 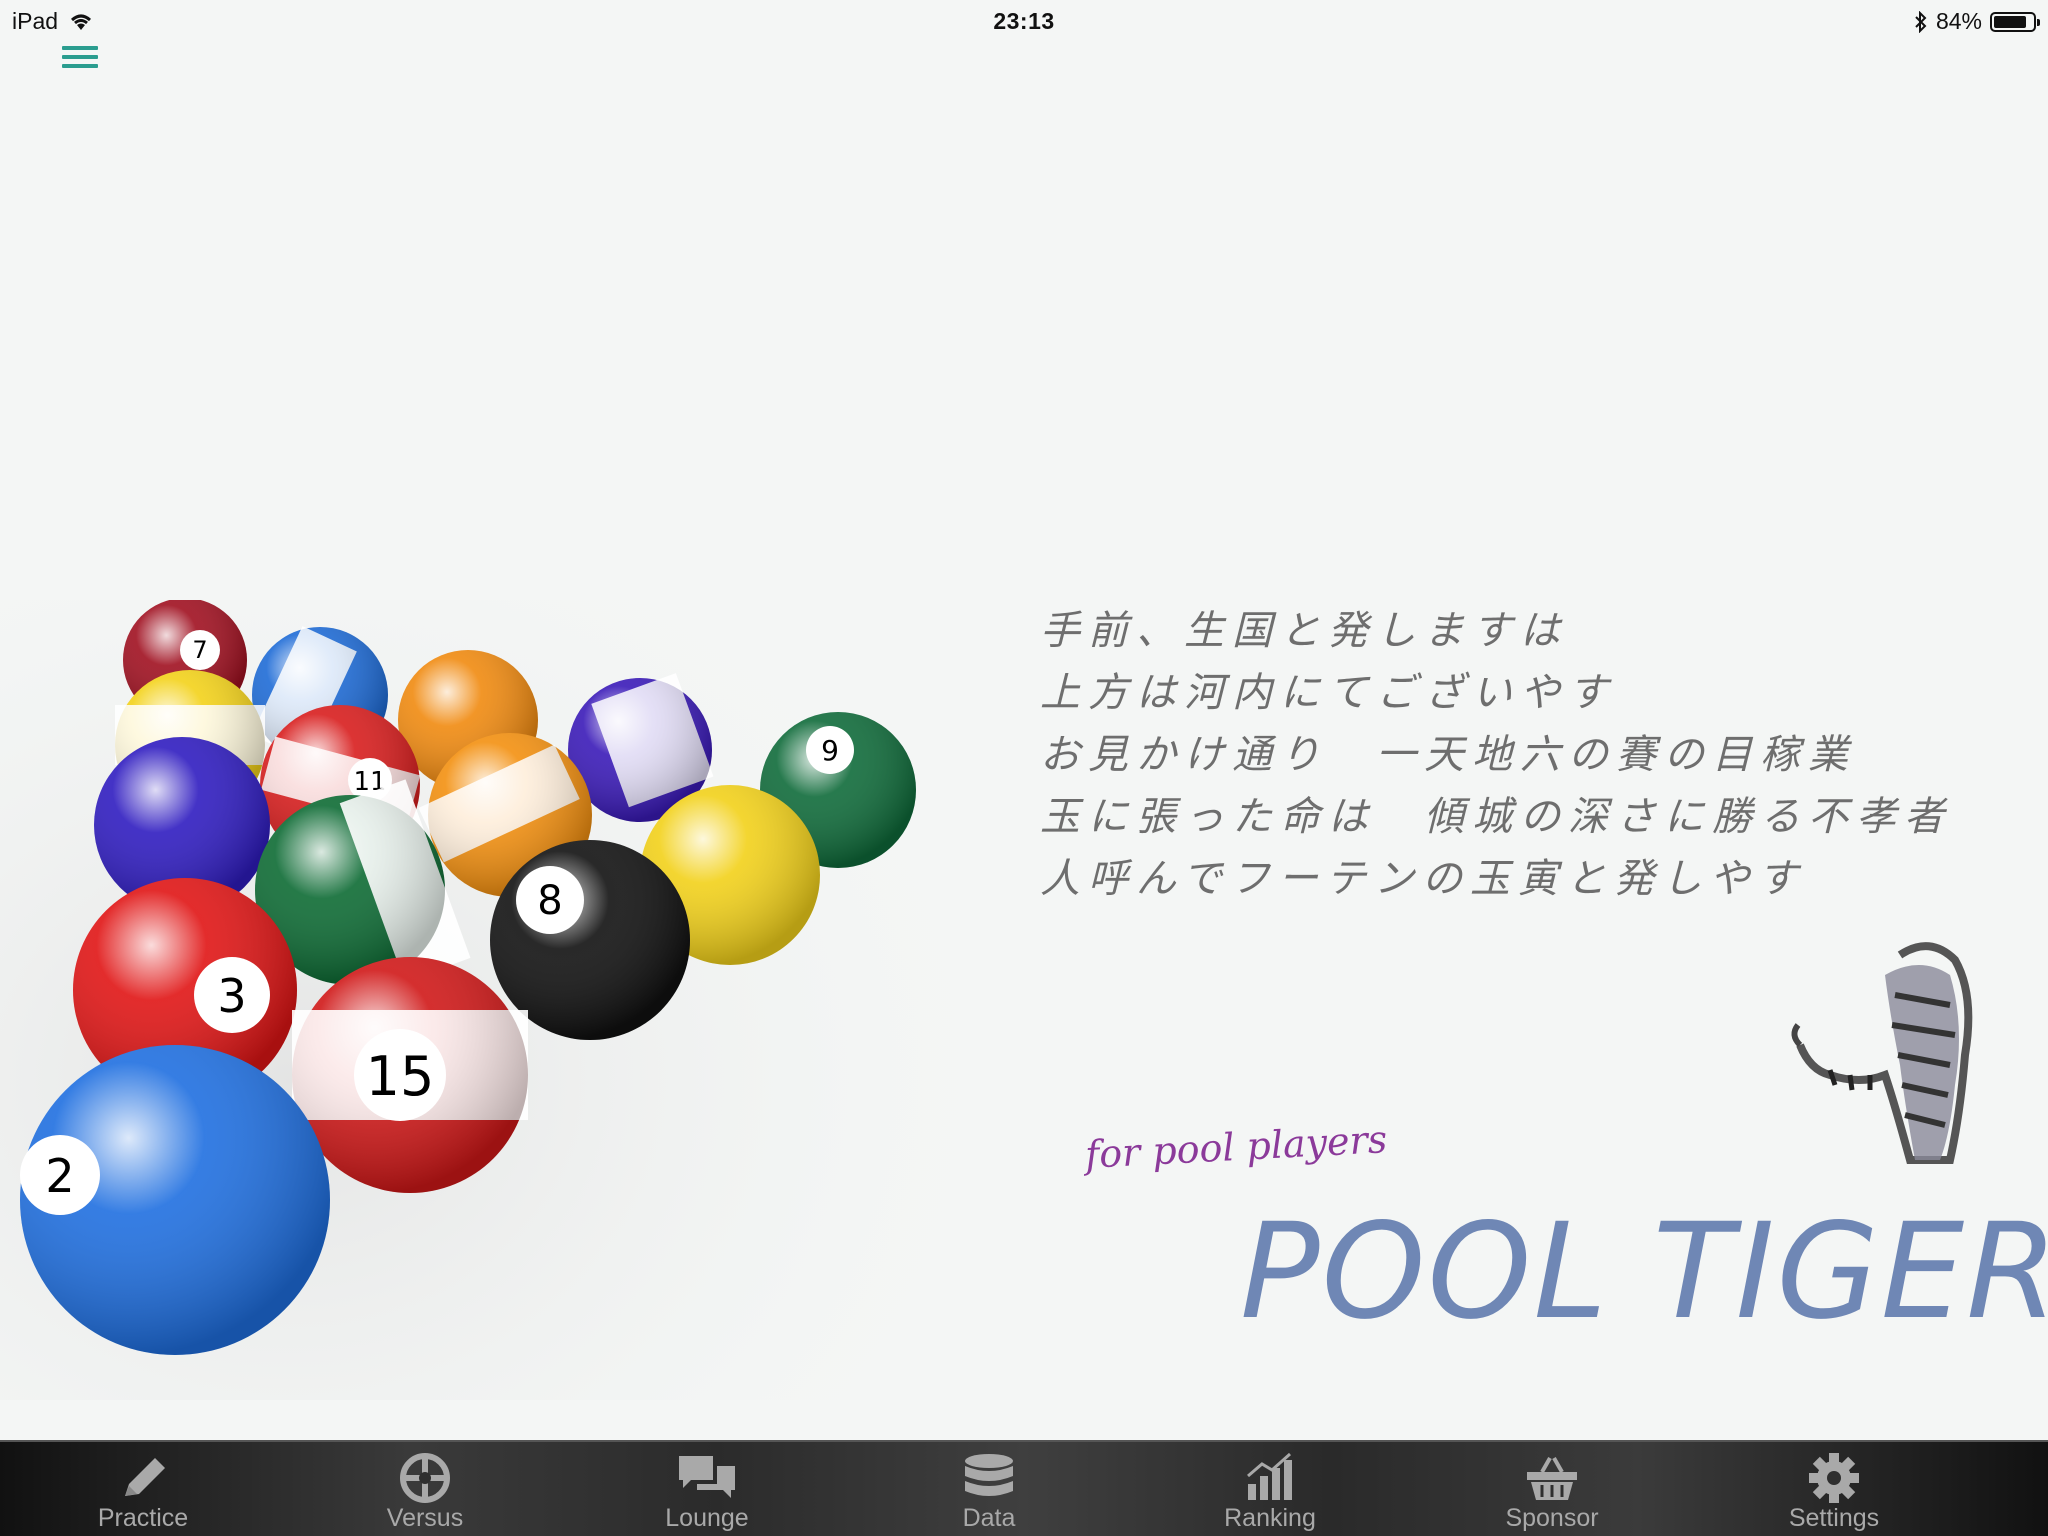 What do you see at coordinates (1958, 21) in the screenshot?
I see `battery-percent: 84%` at bounding box center [1958, 21].